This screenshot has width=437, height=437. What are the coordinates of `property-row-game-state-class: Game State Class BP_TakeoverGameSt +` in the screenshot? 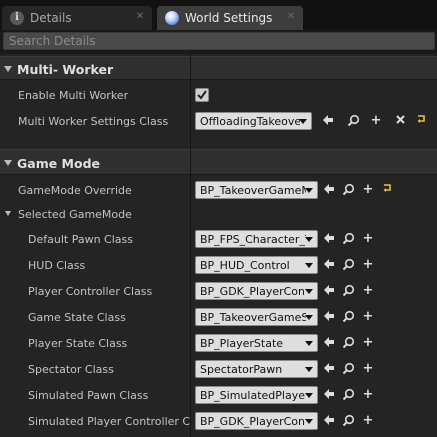 It's located at (218, 317).